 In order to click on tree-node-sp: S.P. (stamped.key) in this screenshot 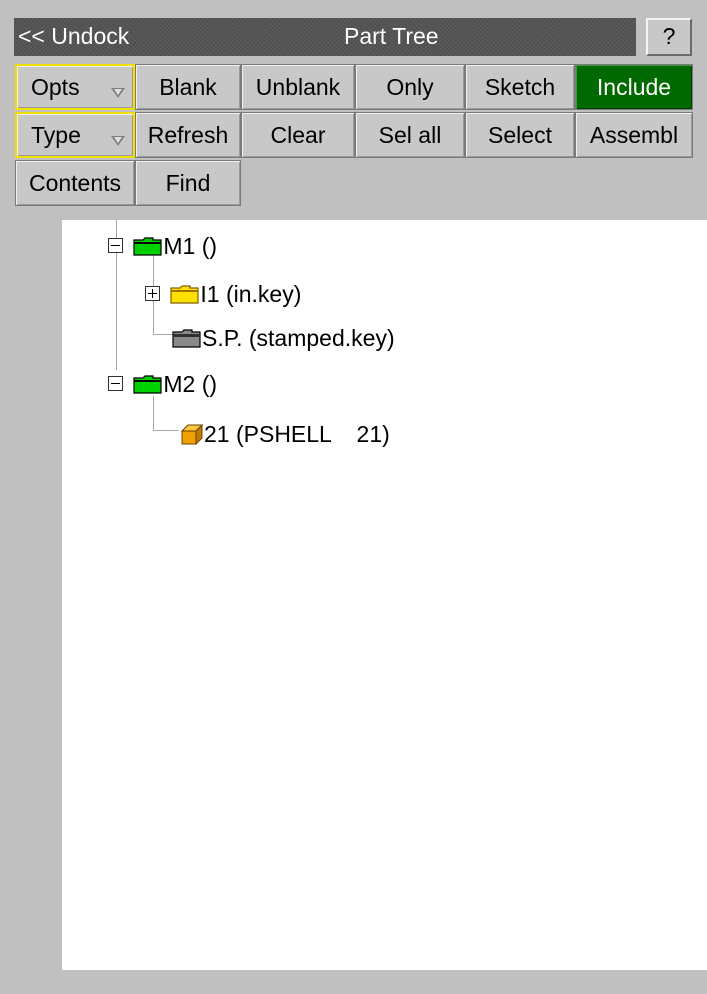, I will do `click(282, 336)`.